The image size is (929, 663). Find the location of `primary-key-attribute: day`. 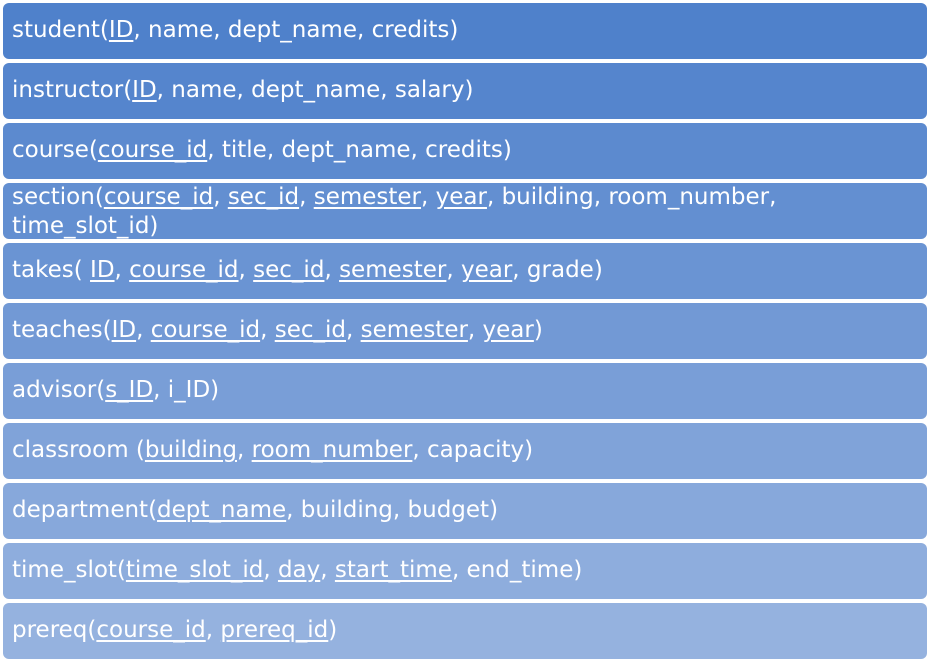

primary-key-attribute: day is located at coordinates (299, 570).